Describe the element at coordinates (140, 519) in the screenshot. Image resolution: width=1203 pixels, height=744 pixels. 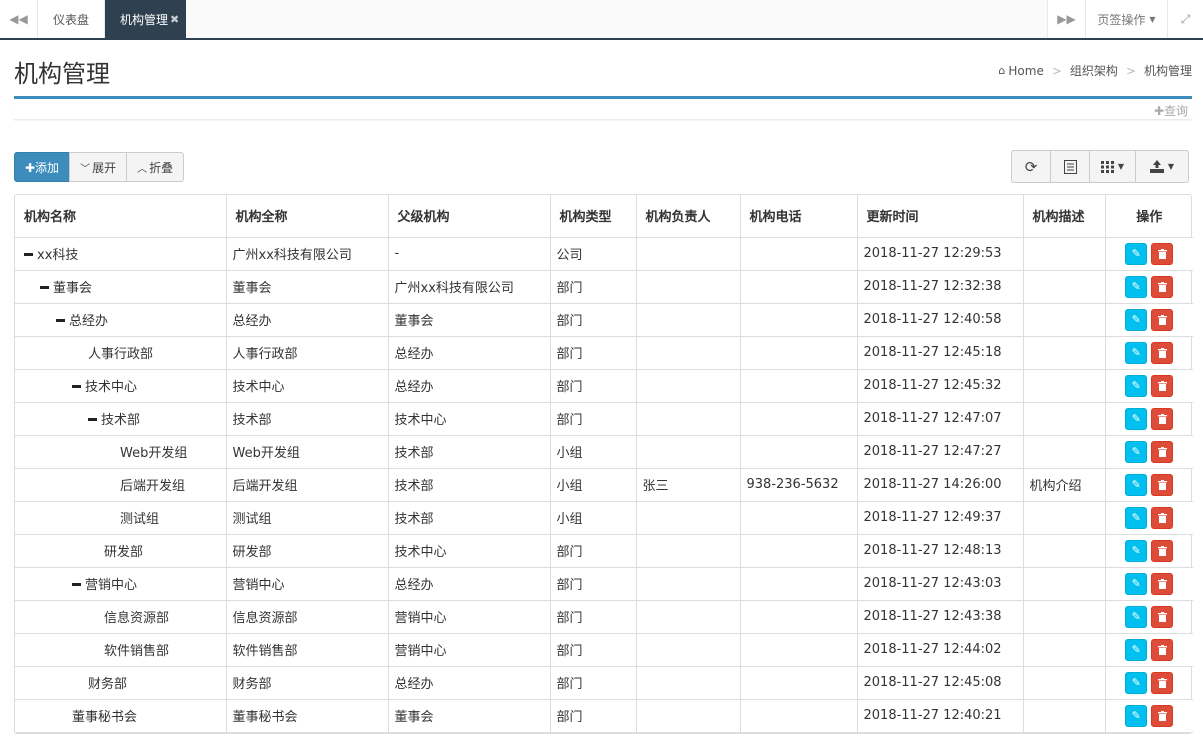
I see `org-name: 测试组` at that location.